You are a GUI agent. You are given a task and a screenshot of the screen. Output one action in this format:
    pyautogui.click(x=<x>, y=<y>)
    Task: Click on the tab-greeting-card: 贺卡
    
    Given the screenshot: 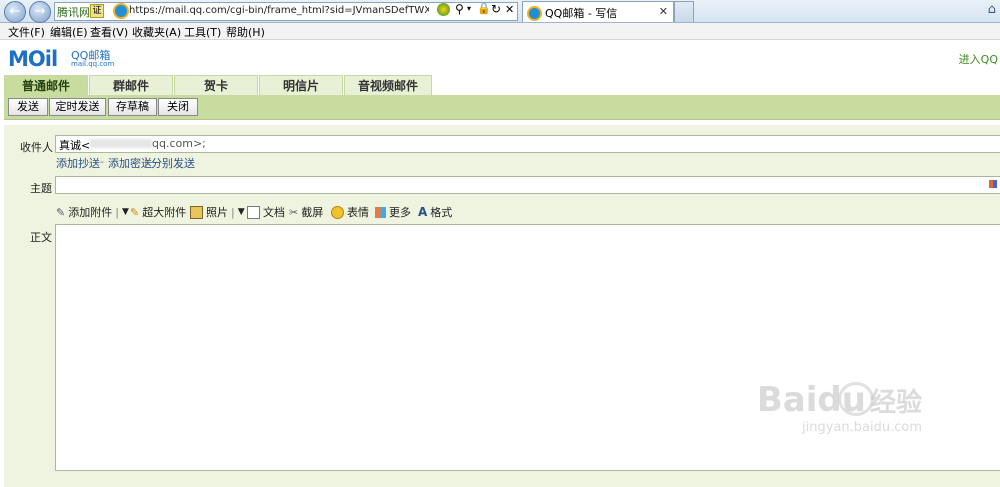 What is the action you would take?
    pyautogui.click(x=216, y=85)
    